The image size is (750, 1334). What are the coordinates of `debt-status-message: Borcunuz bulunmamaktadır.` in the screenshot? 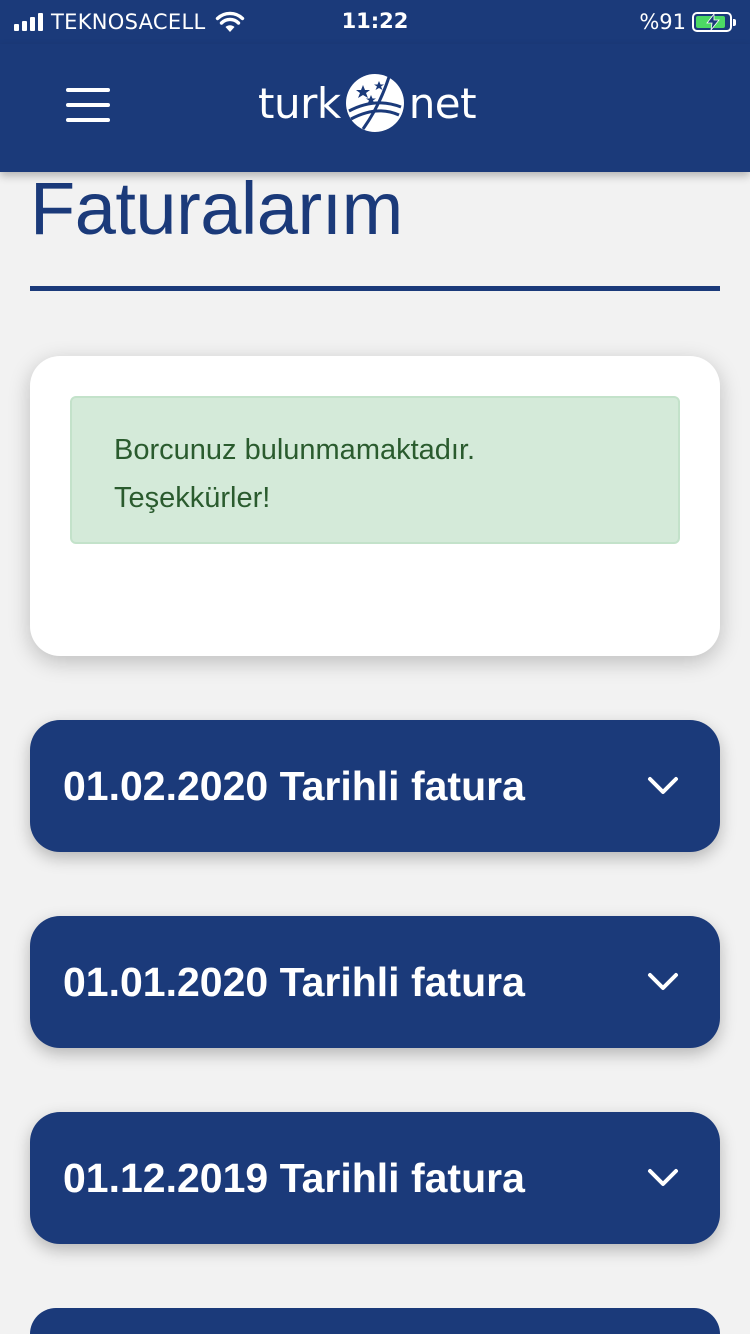 It's located at (295, 450).